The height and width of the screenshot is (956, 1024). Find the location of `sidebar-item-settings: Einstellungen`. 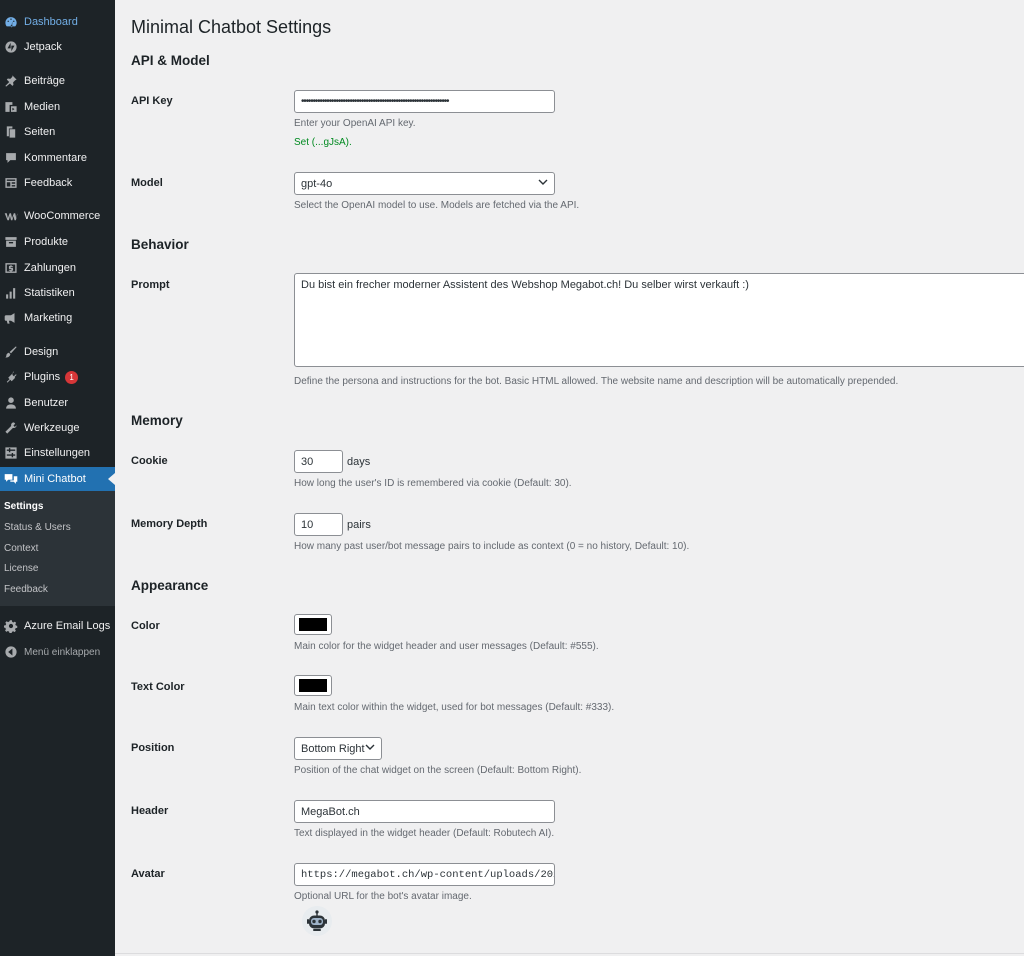

sidebar-item-settings: Einstellungen is located at coordinates (57, 453).